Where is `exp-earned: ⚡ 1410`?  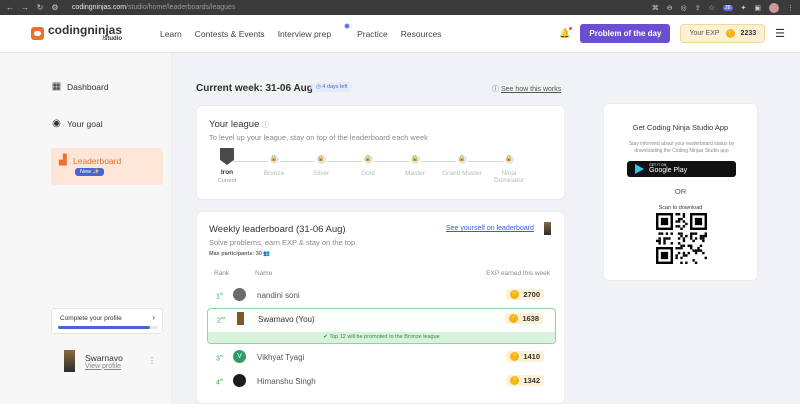 exp-earned: ⚡ 1410 is located at coordinates (525, 356).